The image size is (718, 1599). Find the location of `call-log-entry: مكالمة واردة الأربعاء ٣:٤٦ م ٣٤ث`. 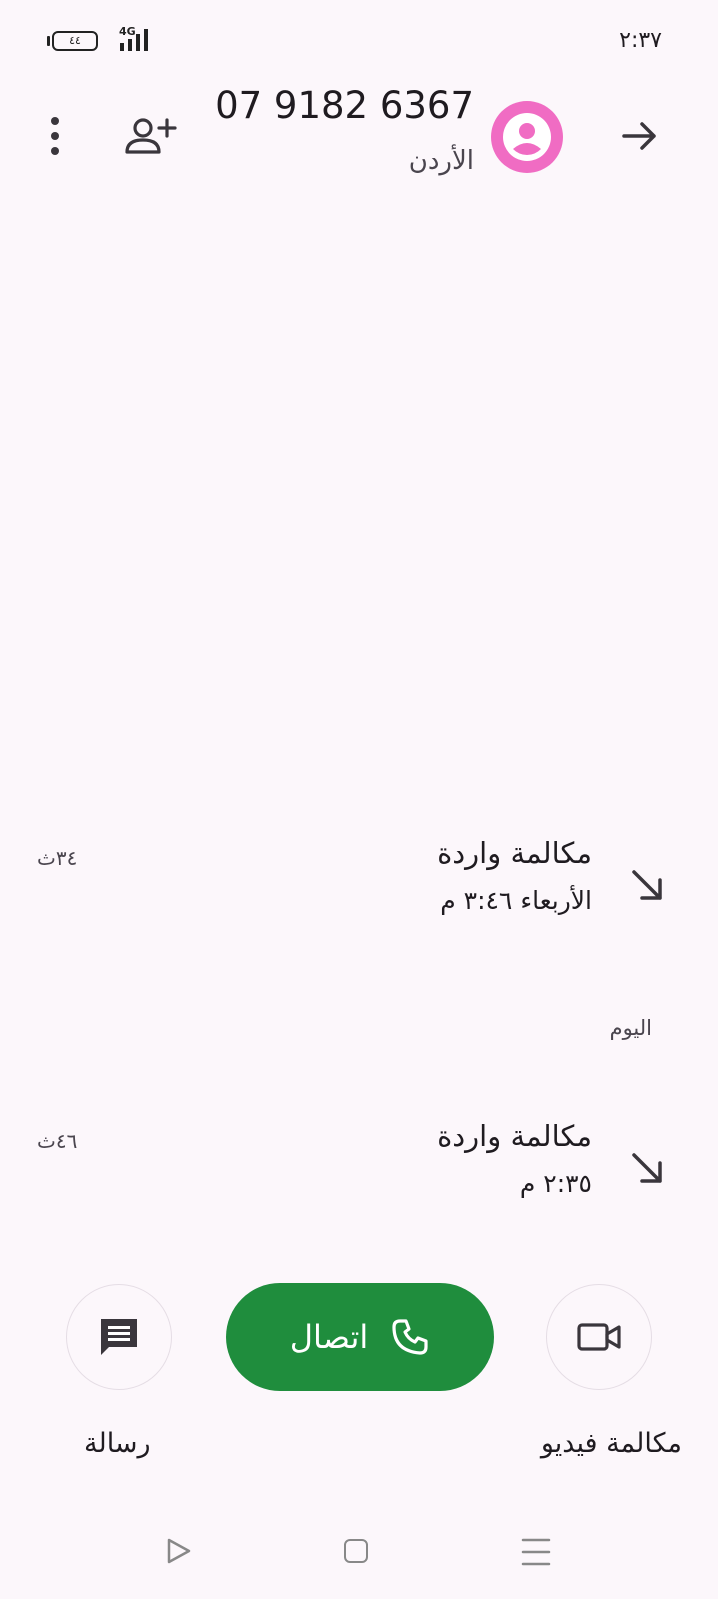

call-log-entry: مكالمة واردة الأربعاء ٣:٤٦ م ٣٤ث is located at coordinates (359, 880).